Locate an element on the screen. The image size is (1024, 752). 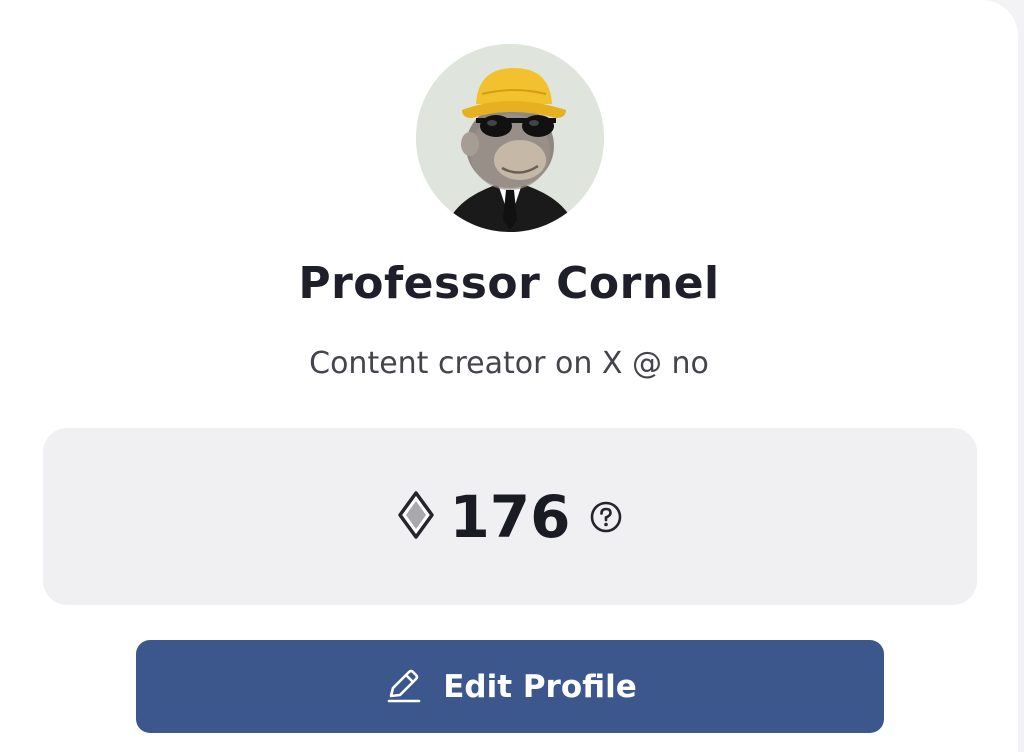
edit-profile-label: Edit Profile is located at coordinates (540, 686).